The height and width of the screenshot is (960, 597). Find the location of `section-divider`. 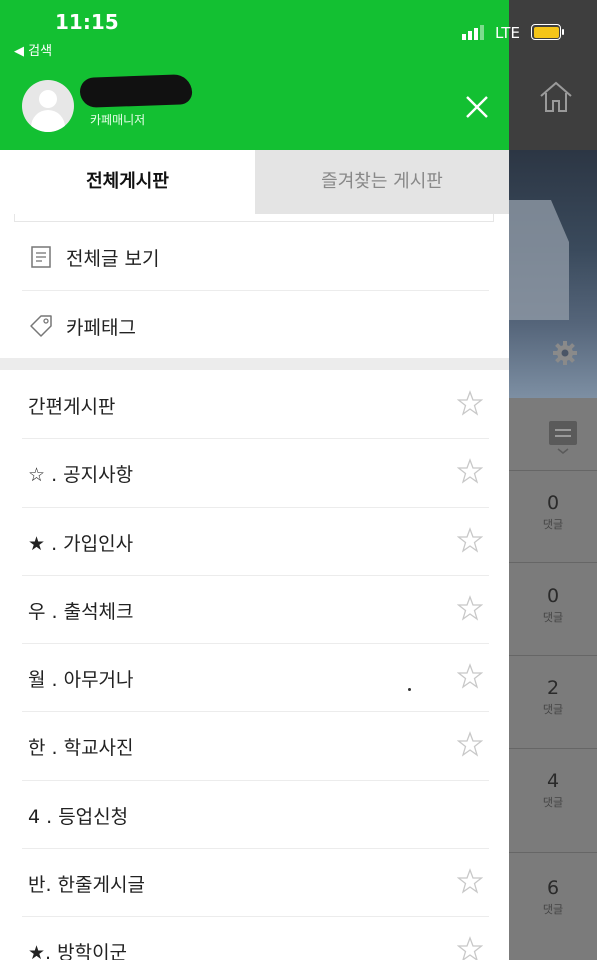

section-divider is located at coordinates (254, 364).